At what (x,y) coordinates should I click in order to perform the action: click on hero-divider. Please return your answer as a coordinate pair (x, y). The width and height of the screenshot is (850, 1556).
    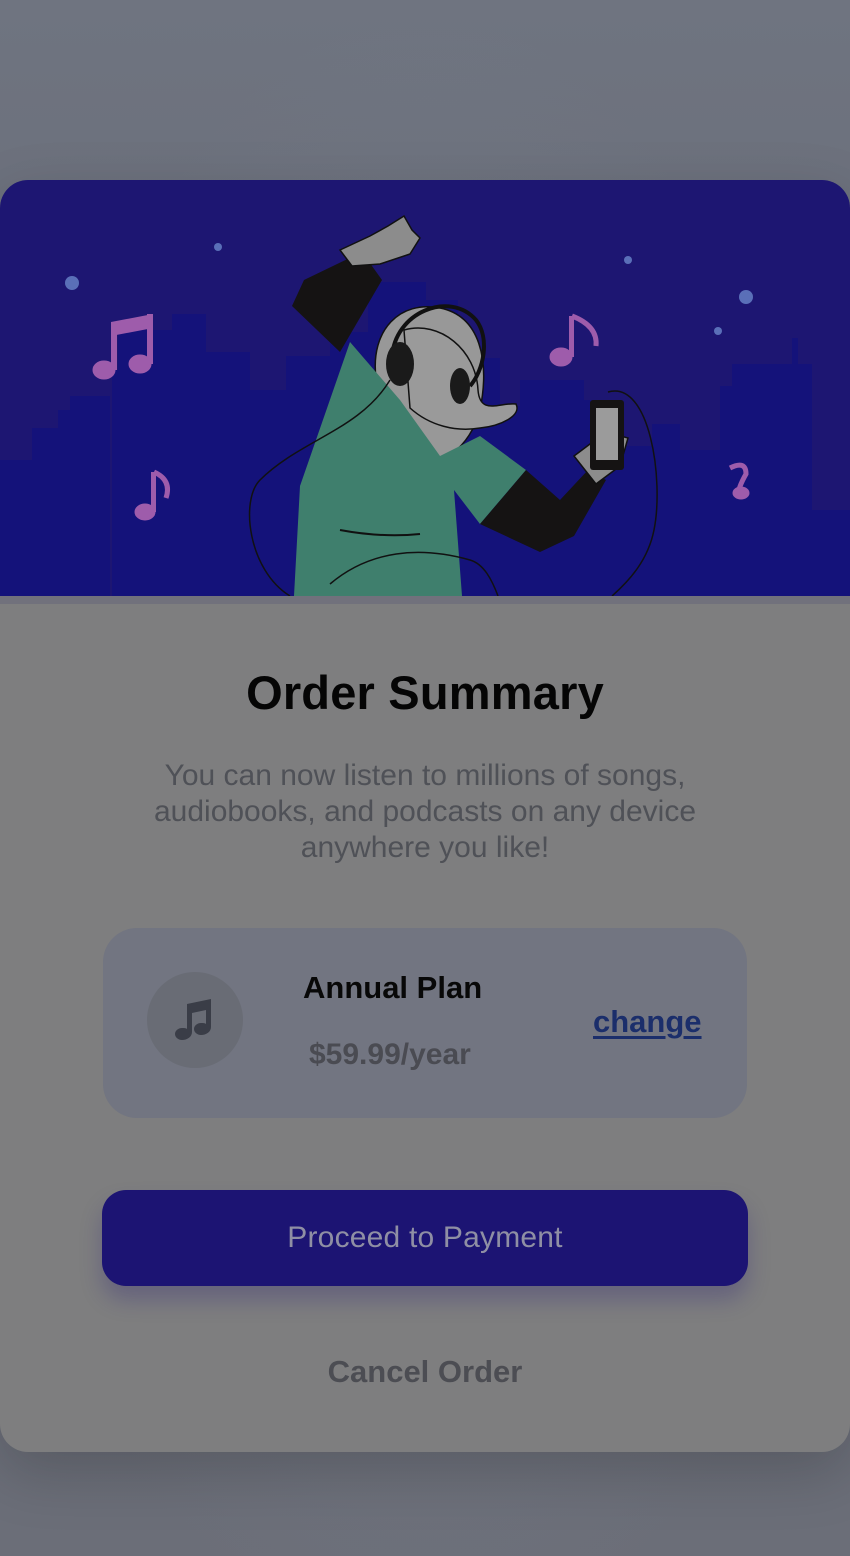
    Looking at the image, I should click on (425, 600).